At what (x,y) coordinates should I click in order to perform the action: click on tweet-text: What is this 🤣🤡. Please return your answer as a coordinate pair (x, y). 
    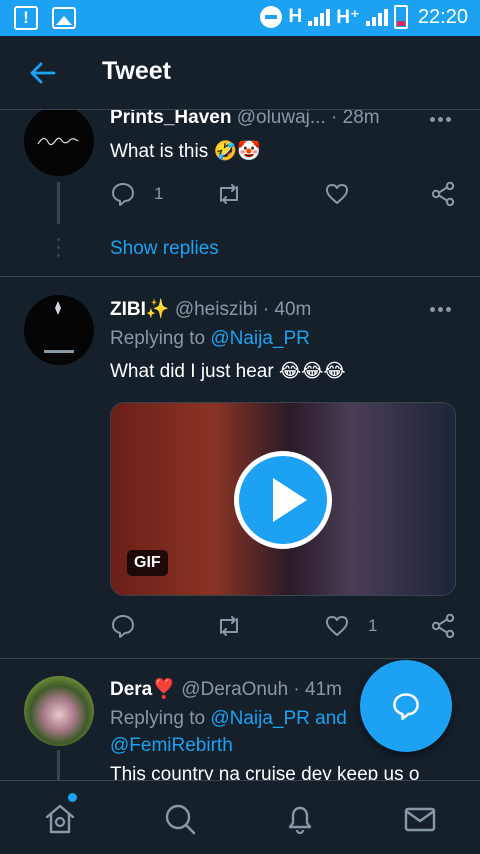
    Looking at the image, I should click on (185, 151).